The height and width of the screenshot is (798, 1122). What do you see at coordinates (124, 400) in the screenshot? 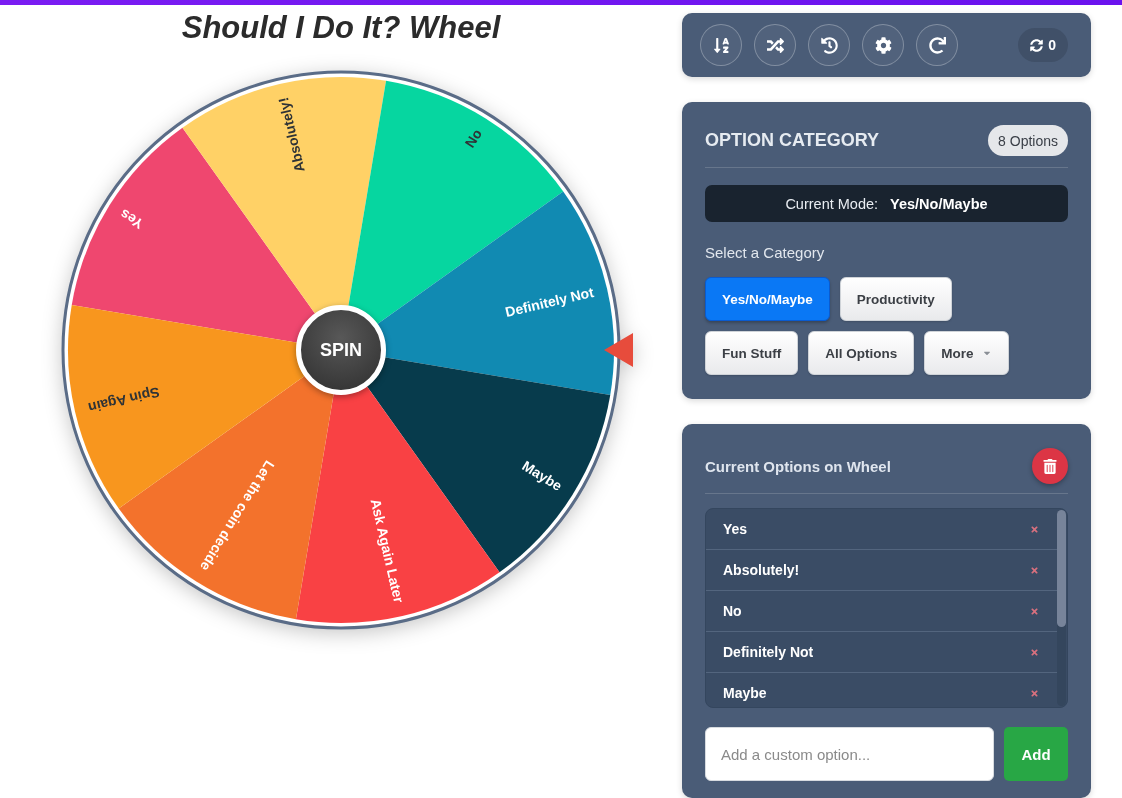
I see `segment-label: Spin Again` at bounding box center [124, 400].